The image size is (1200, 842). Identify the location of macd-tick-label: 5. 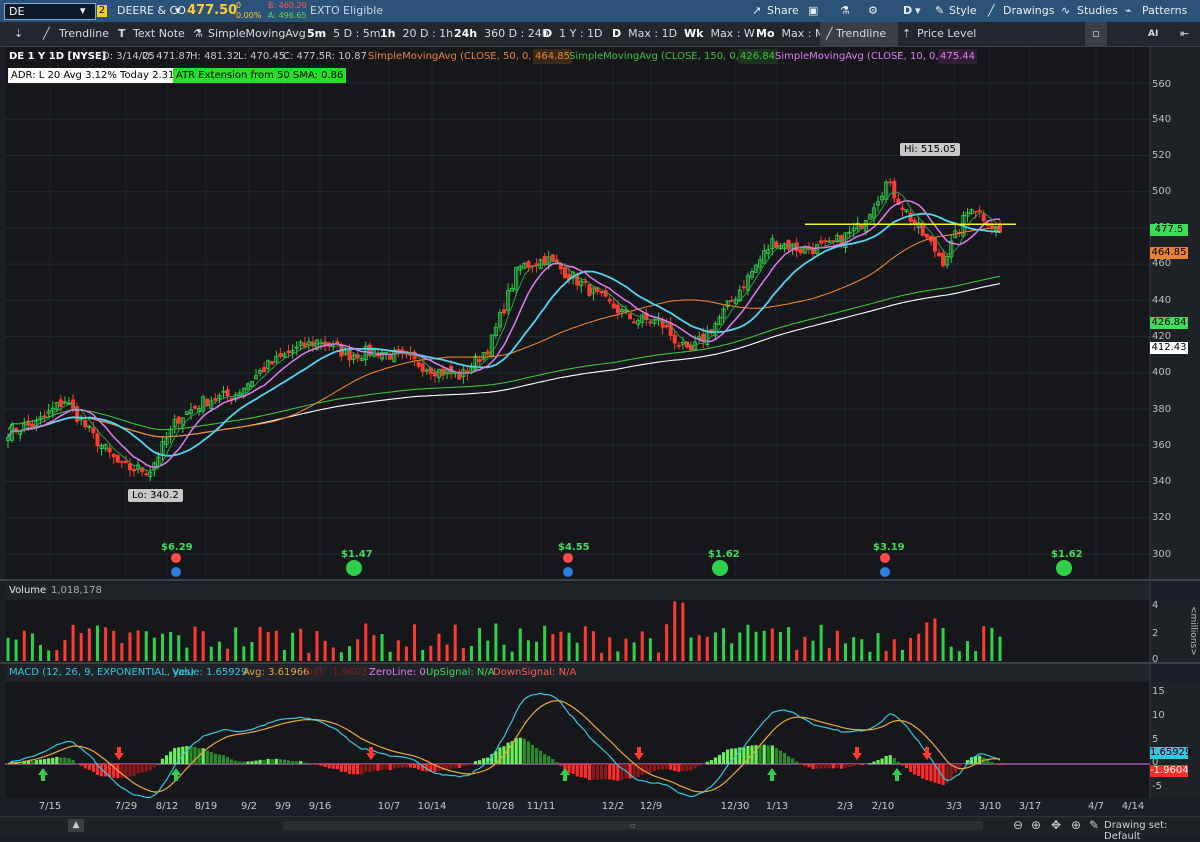
(1155, 739).